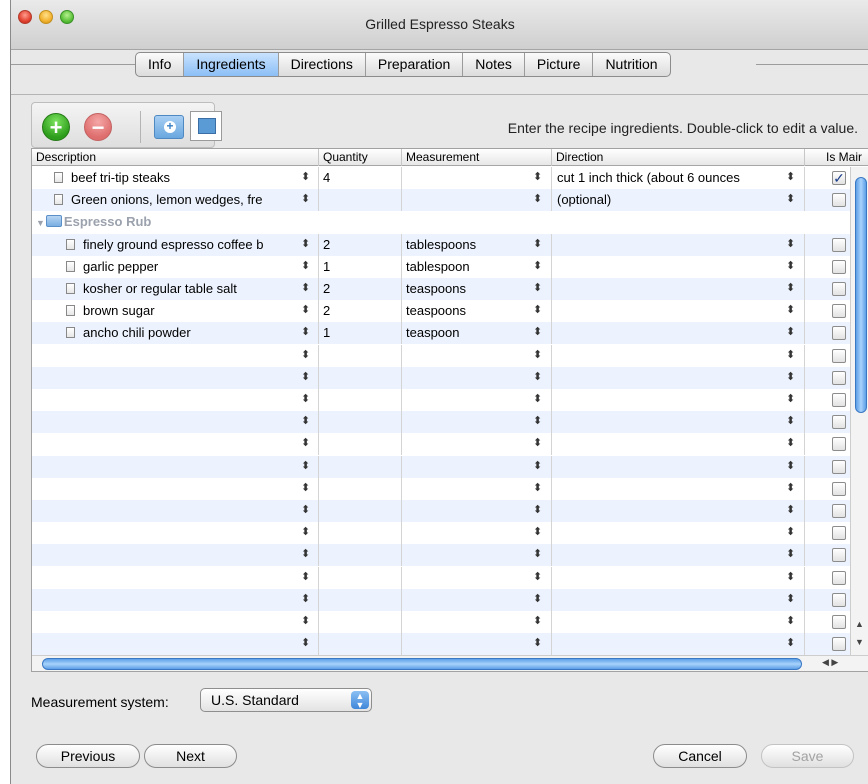 This screenshot has width=868, height=784. I want to click on horizontal-scrollbar: ◀ ▶, so click(450, 663).